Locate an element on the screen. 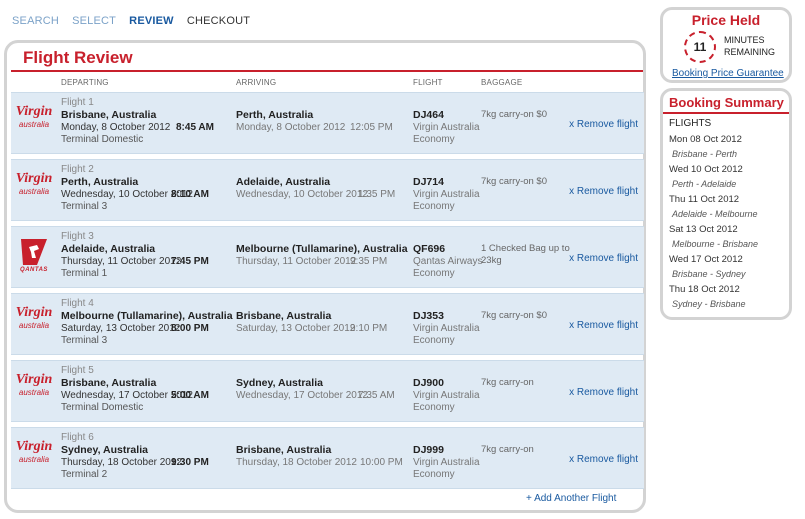 The image size is (805, 519). summary-flight-route: Perth - Adelaide is located at coordinates (704, 184).